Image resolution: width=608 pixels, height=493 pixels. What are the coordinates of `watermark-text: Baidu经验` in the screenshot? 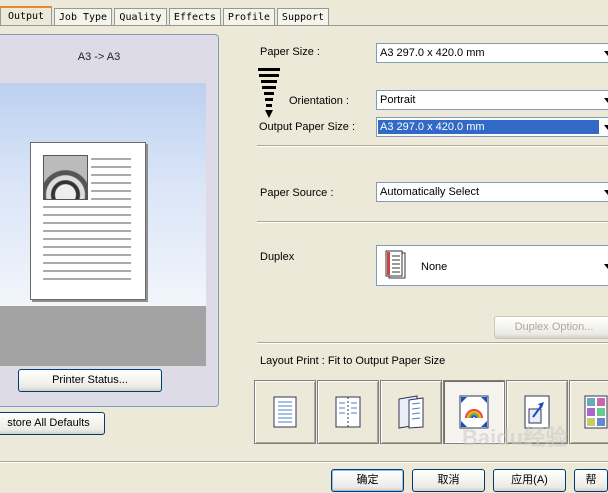 It's located at (515, 437).